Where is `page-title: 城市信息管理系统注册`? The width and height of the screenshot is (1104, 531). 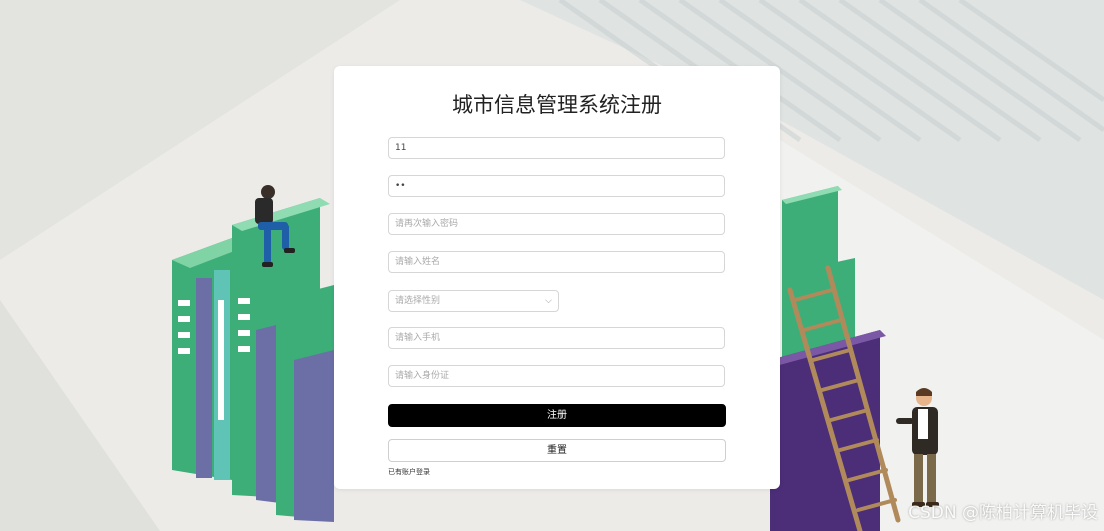
page-title: 城市信息管理系统注册 is located at coordinates (557, 105).